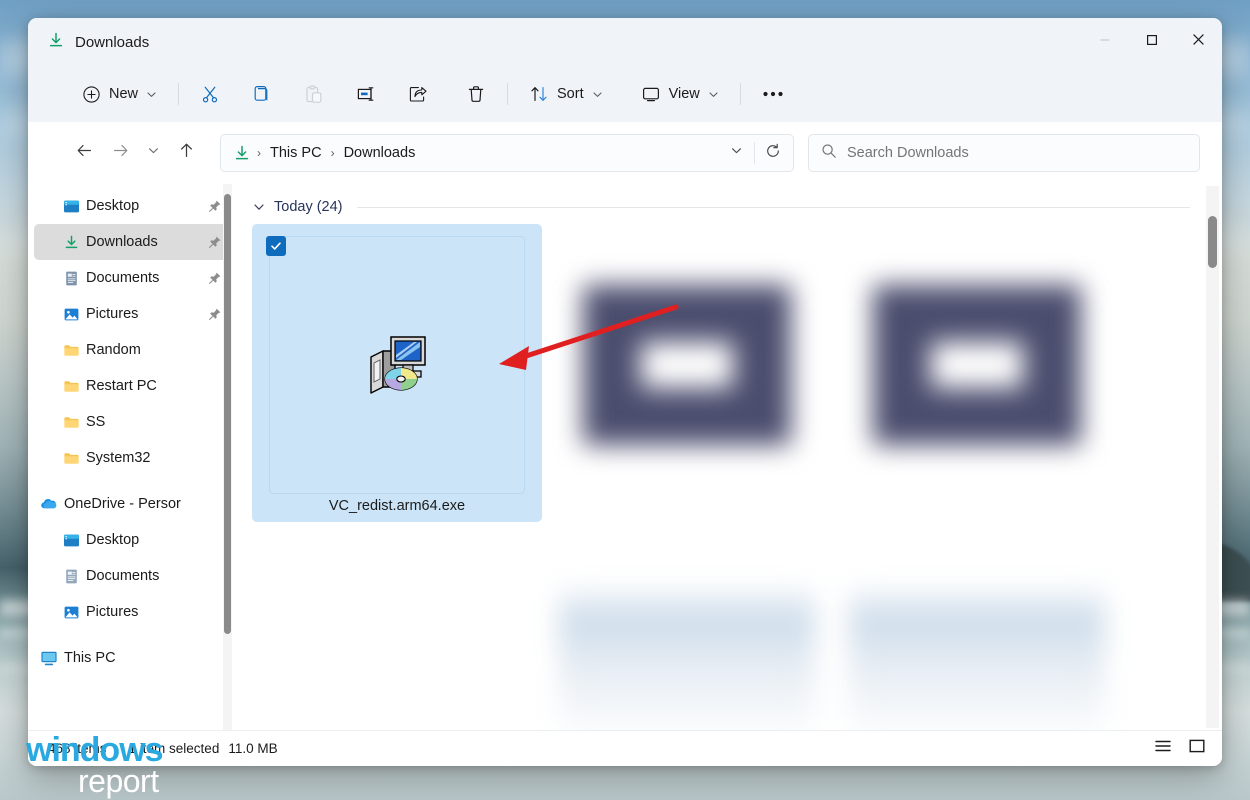  What do you see at coordinates (773, 94) in the screenshot?
I see `see-more-button` at bounding box center [773, 94].